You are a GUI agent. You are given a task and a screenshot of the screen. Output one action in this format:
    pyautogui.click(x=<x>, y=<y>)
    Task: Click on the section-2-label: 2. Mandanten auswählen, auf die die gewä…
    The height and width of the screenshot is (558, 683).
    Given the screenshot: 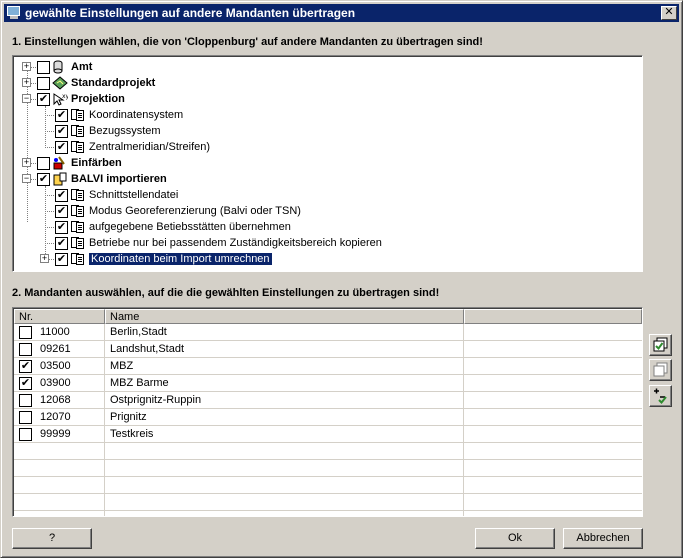 What is the action you would take?
    pyautogui.click(x=226, y=293)
    